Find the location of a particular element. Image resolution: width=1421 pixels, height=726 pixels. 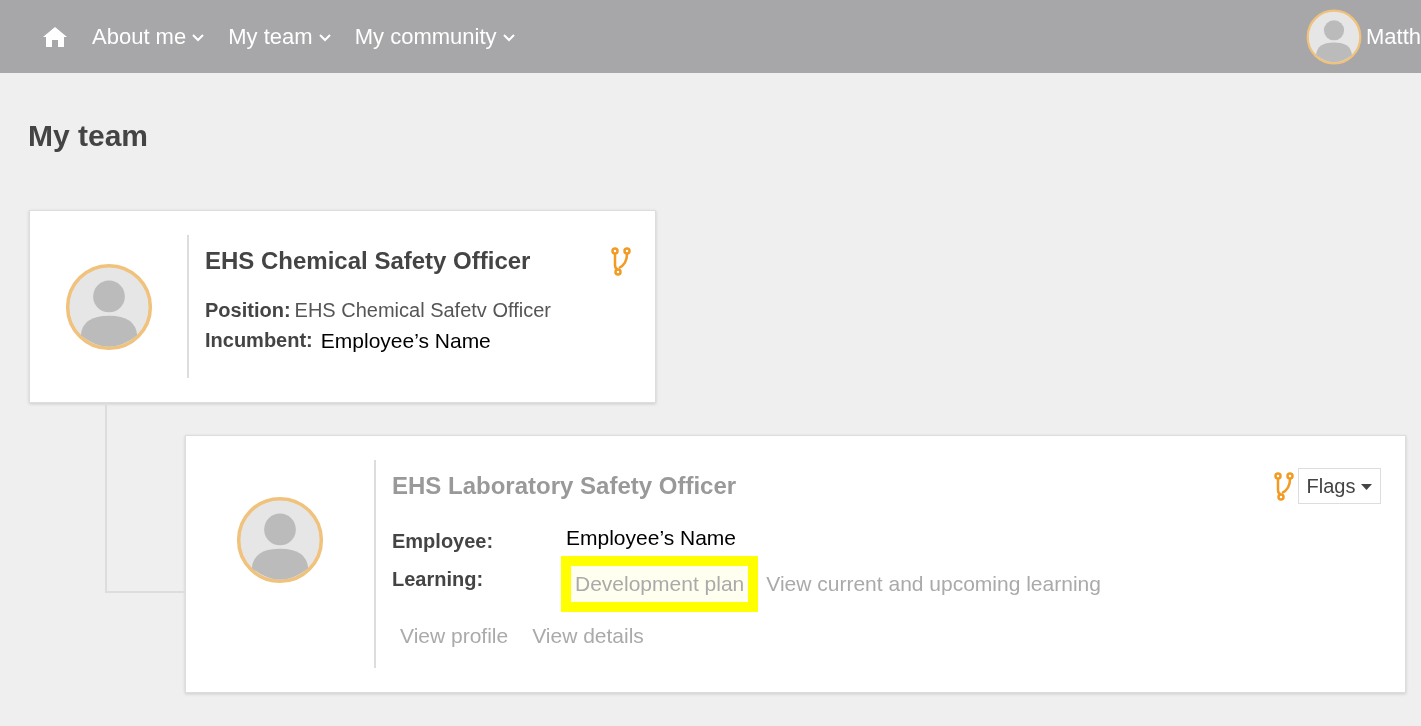

caret-icon is located at coordinates (1366, 488).